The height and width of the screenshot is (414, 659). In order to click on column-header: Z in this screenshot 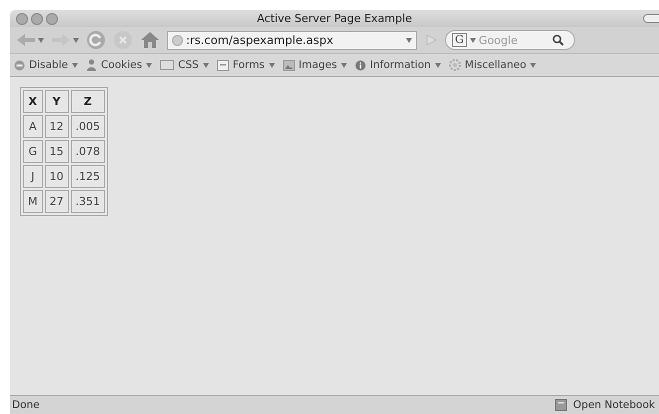, I will do `click(87, 101)`.